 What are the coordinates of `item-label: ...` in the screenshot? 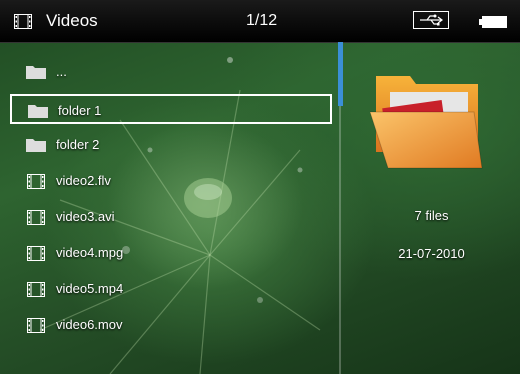 It's located at (61, 71).